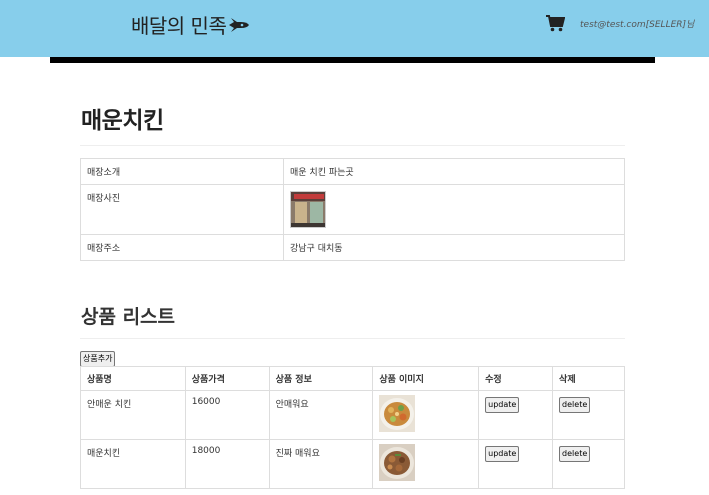 Image resolution: width=709 pixels, height=495 pixels. I want to click on column-header: 상품명, so click(133, 378).